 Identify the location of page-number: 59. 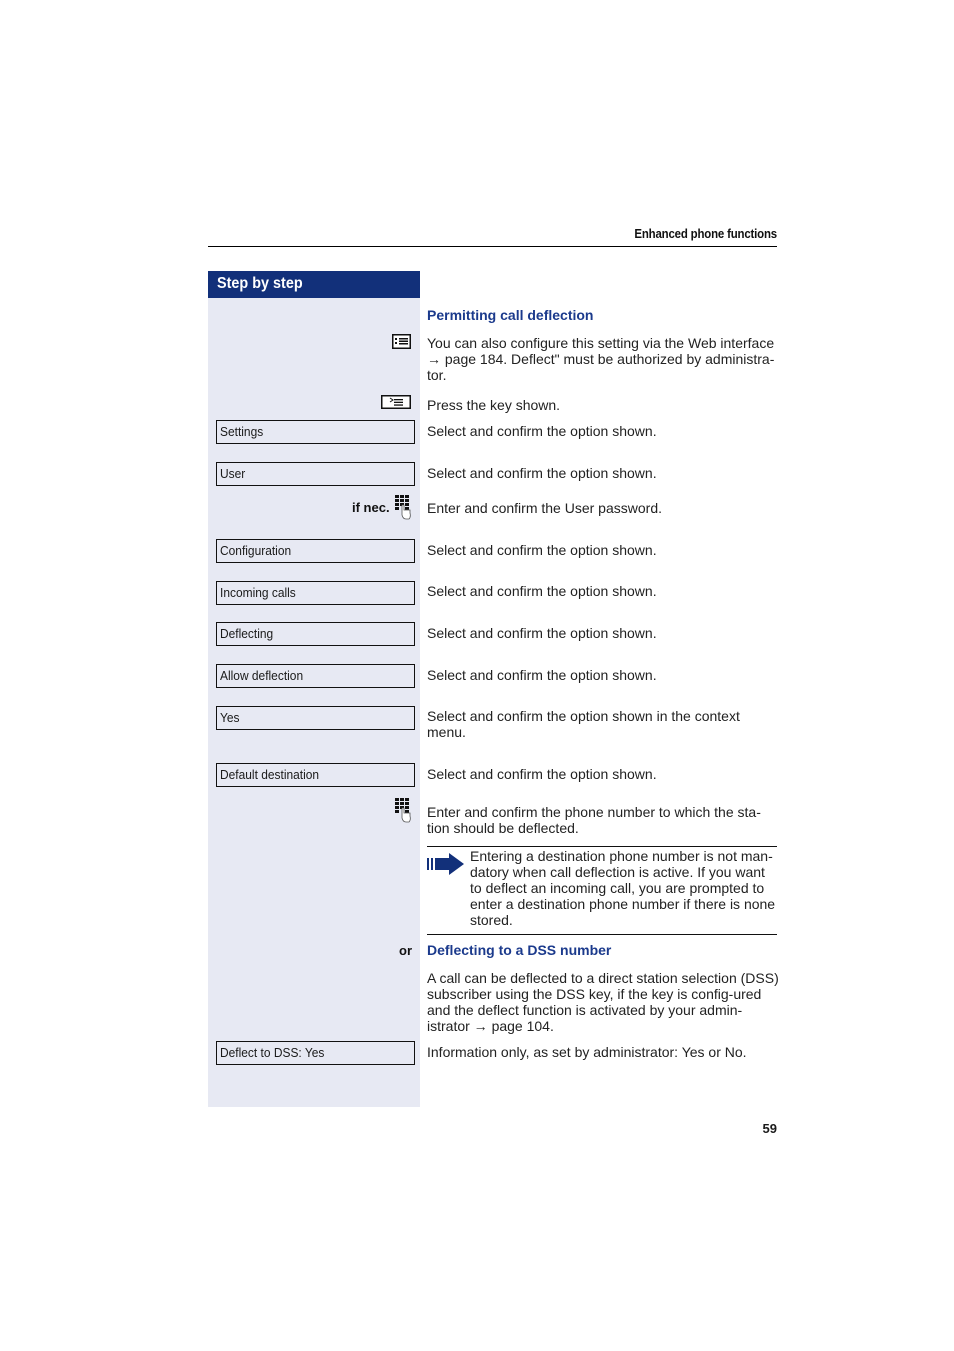
(769, 1128).